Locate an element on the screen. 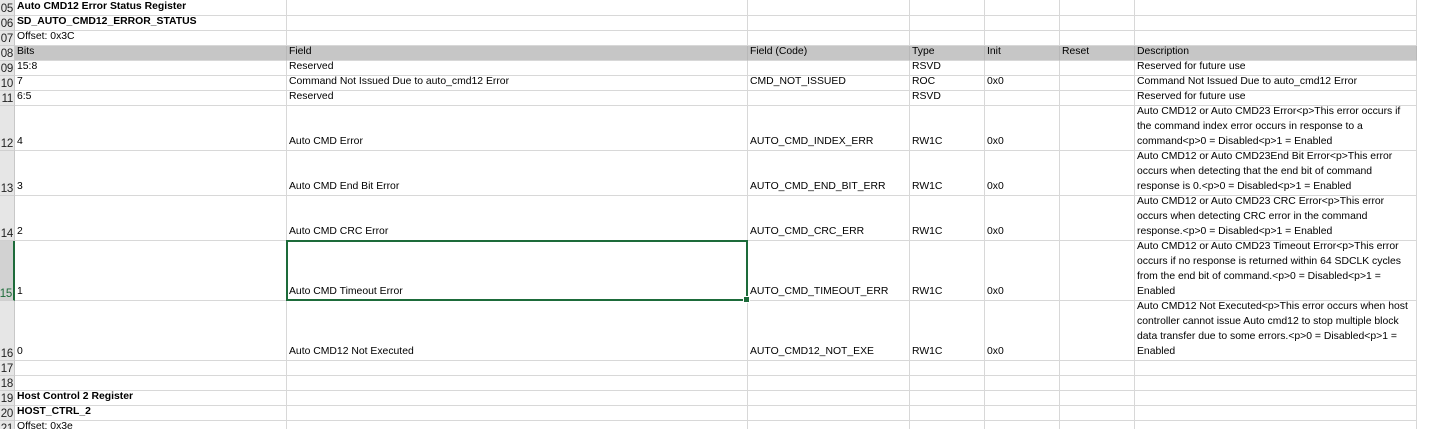 The width and height of the screenshot is (1437, 429). cell-bits: 7 is located at coordinates (151, 83).